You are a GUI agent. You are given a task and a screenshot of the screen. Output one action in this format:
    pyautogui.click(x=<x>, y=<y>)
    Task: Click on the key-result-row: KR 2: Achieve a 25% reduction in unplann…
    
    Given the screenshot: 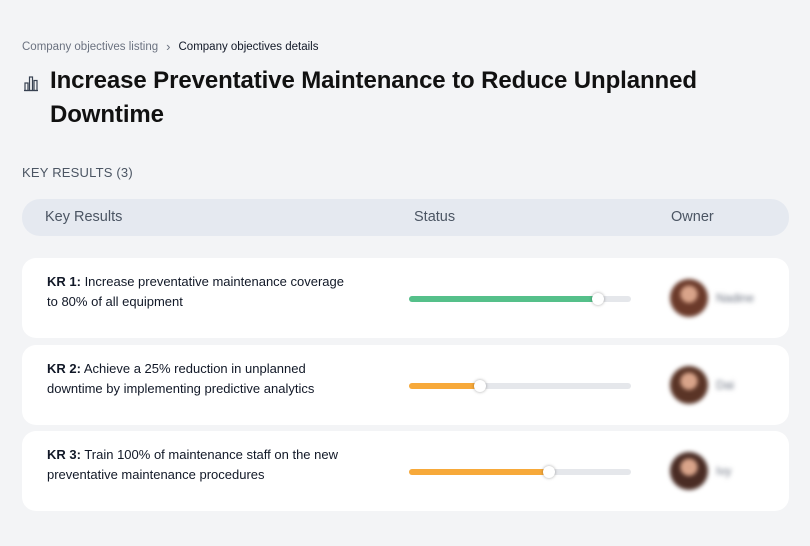 What is the action you would take?
    pyautogui.click(x=405, y=385)
    